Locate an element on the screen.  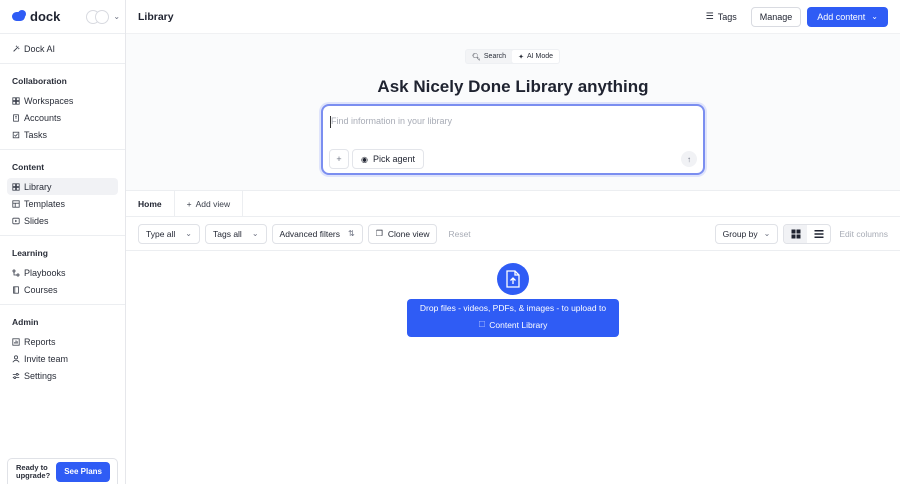
workspace-avatar-icon is located at coordinates (102, 16).